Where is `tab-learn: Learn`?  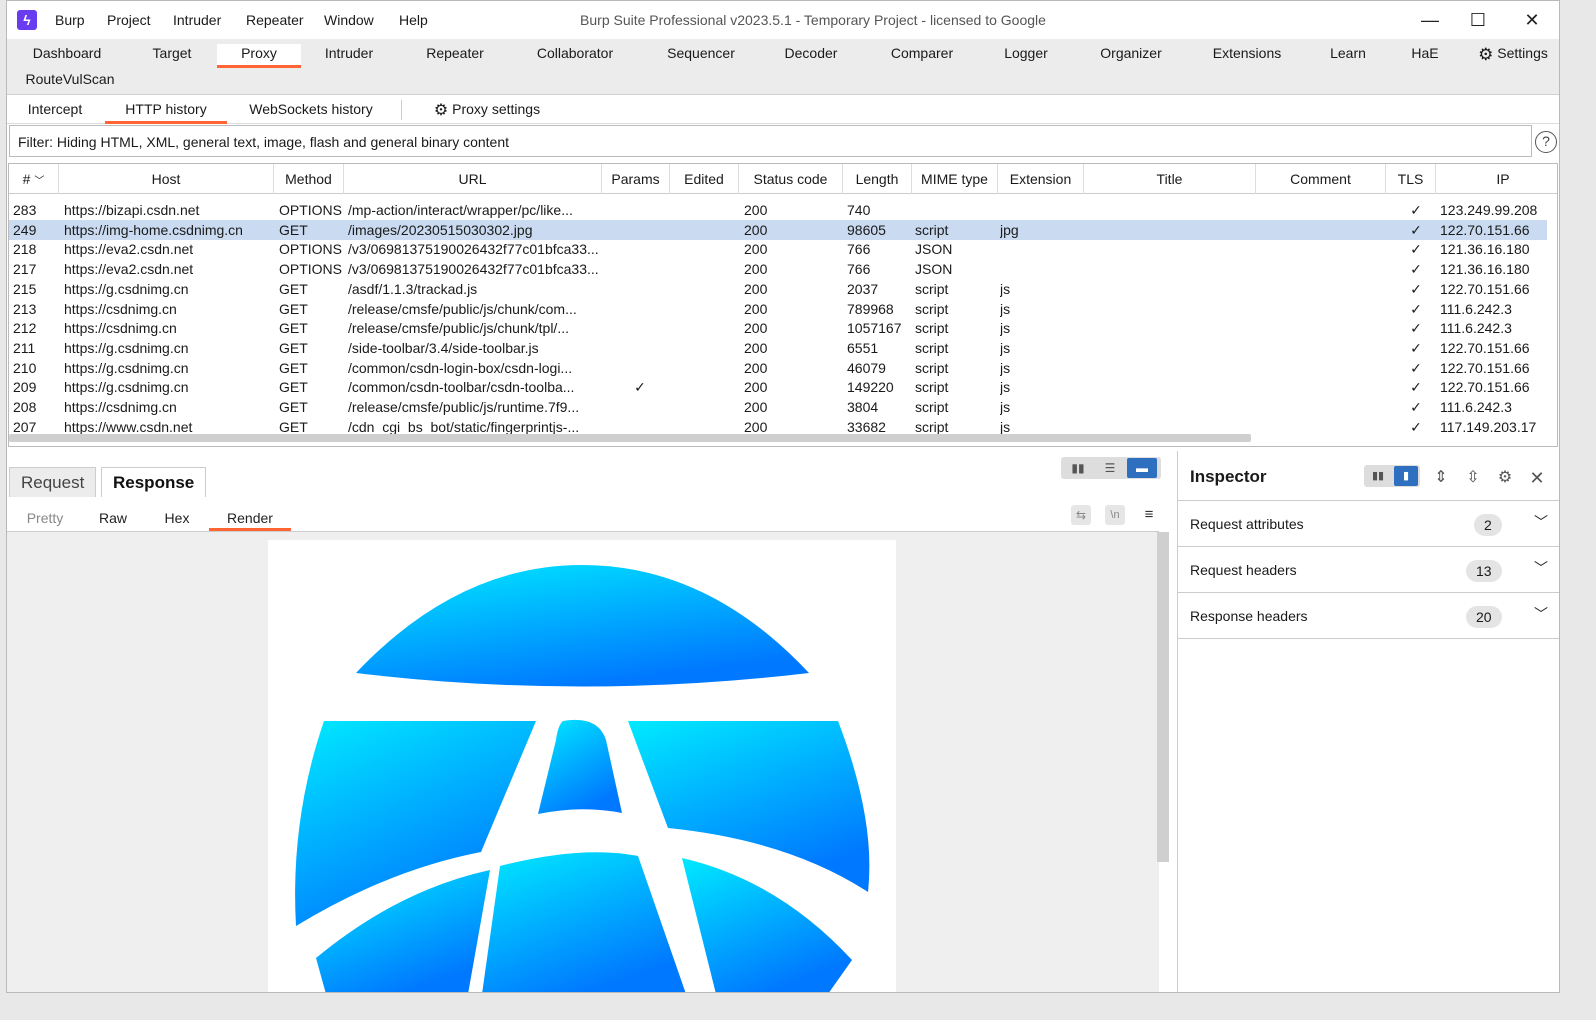
tab-learn: Learn is located at coordinates (1348, 56).